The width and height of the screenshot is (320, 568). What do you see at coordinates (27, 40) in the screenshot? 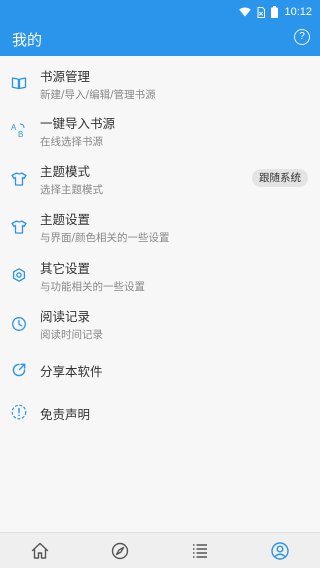
I see `page-title: 我的` at bounding box center [27, 40].